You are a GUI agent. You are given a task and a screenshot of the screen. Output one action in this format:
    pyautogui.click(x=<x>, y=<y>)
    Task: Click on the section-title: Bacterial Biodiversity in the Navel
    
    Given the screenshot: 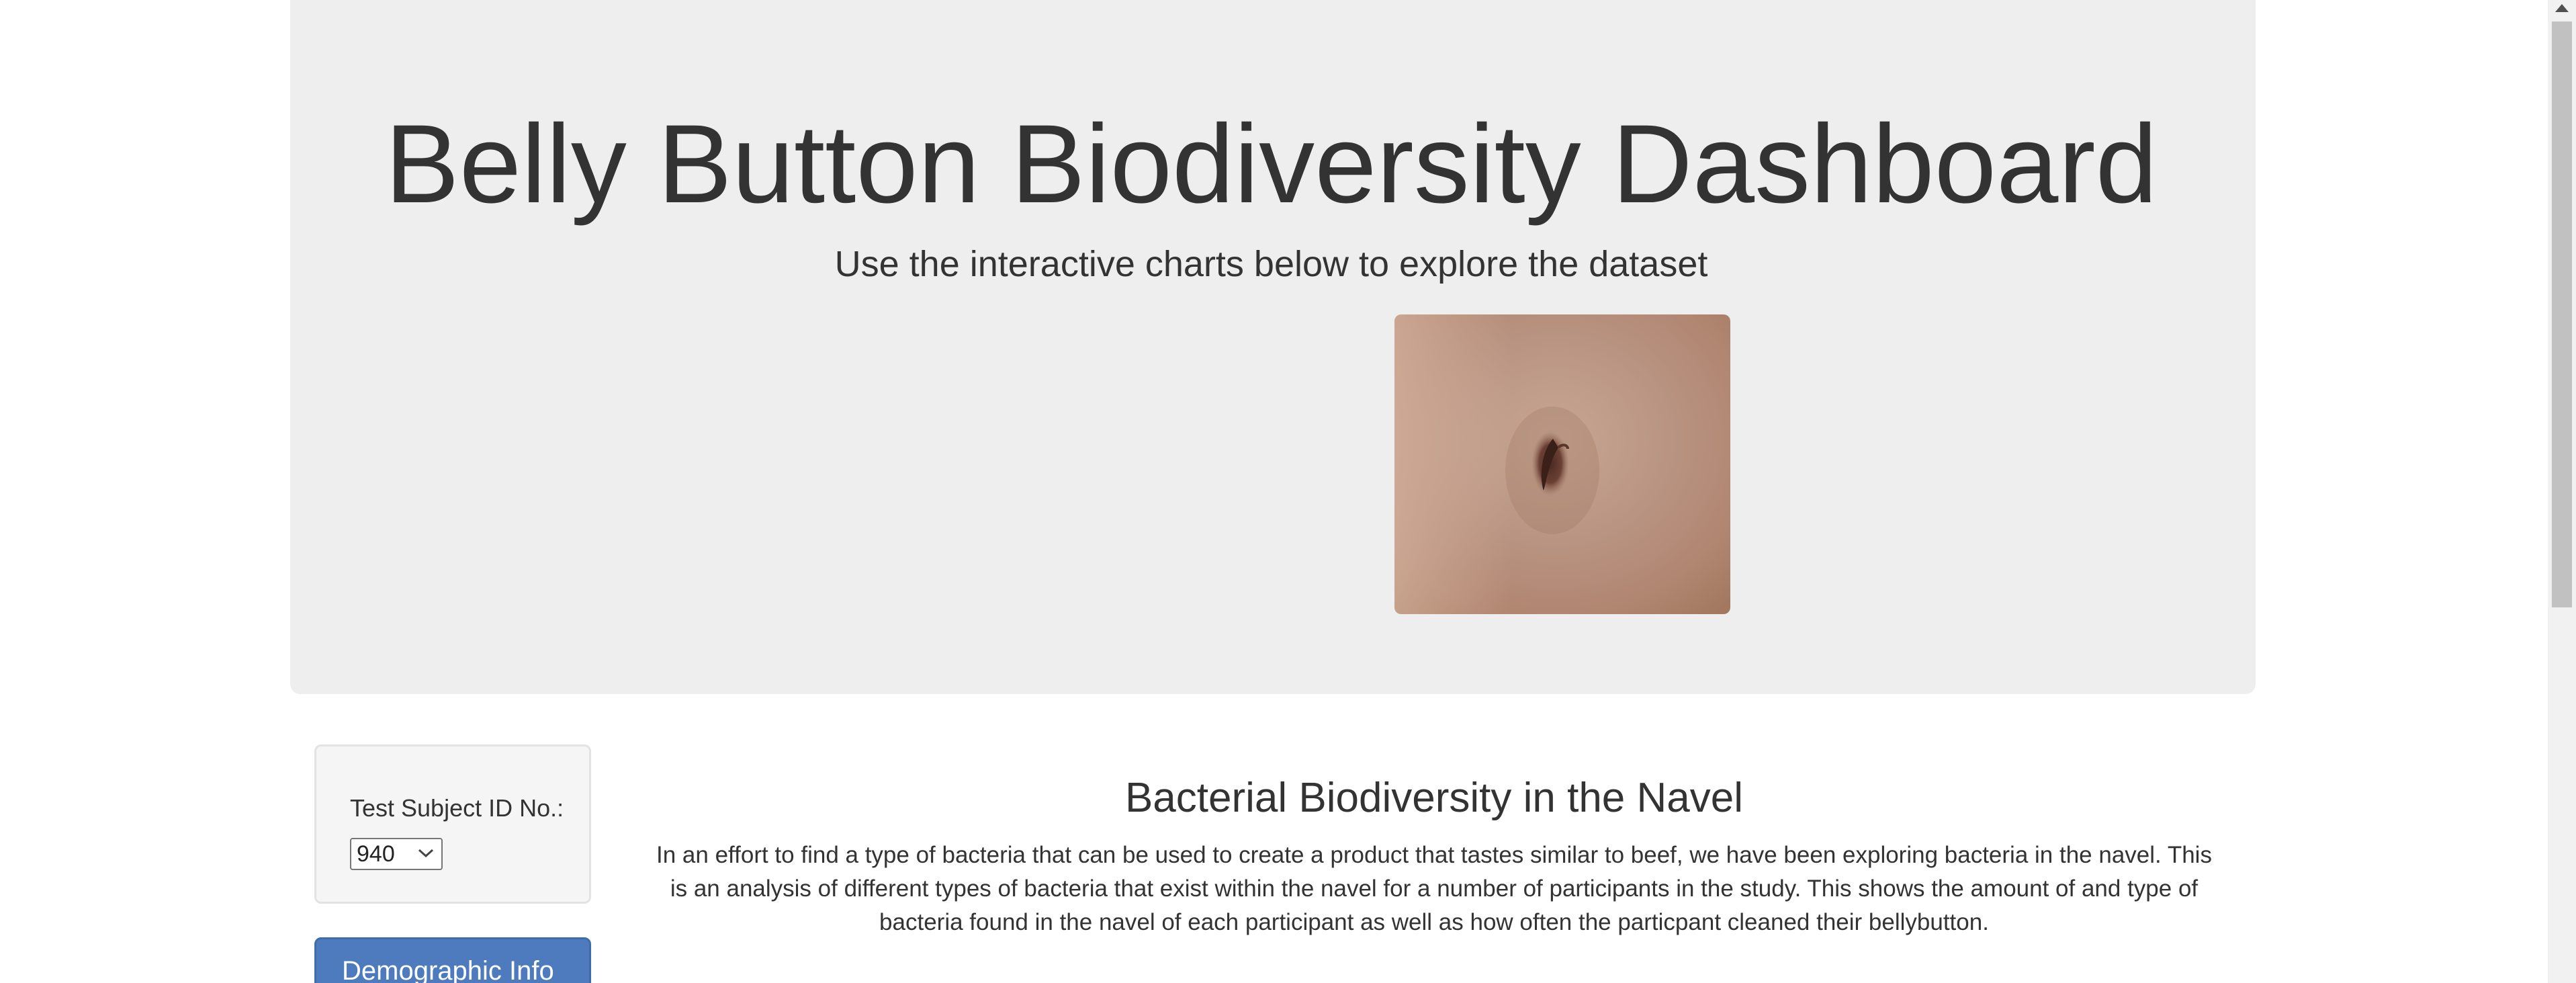 What is the action you would take?
    pyautogui.click(x=1434, y=798)
    